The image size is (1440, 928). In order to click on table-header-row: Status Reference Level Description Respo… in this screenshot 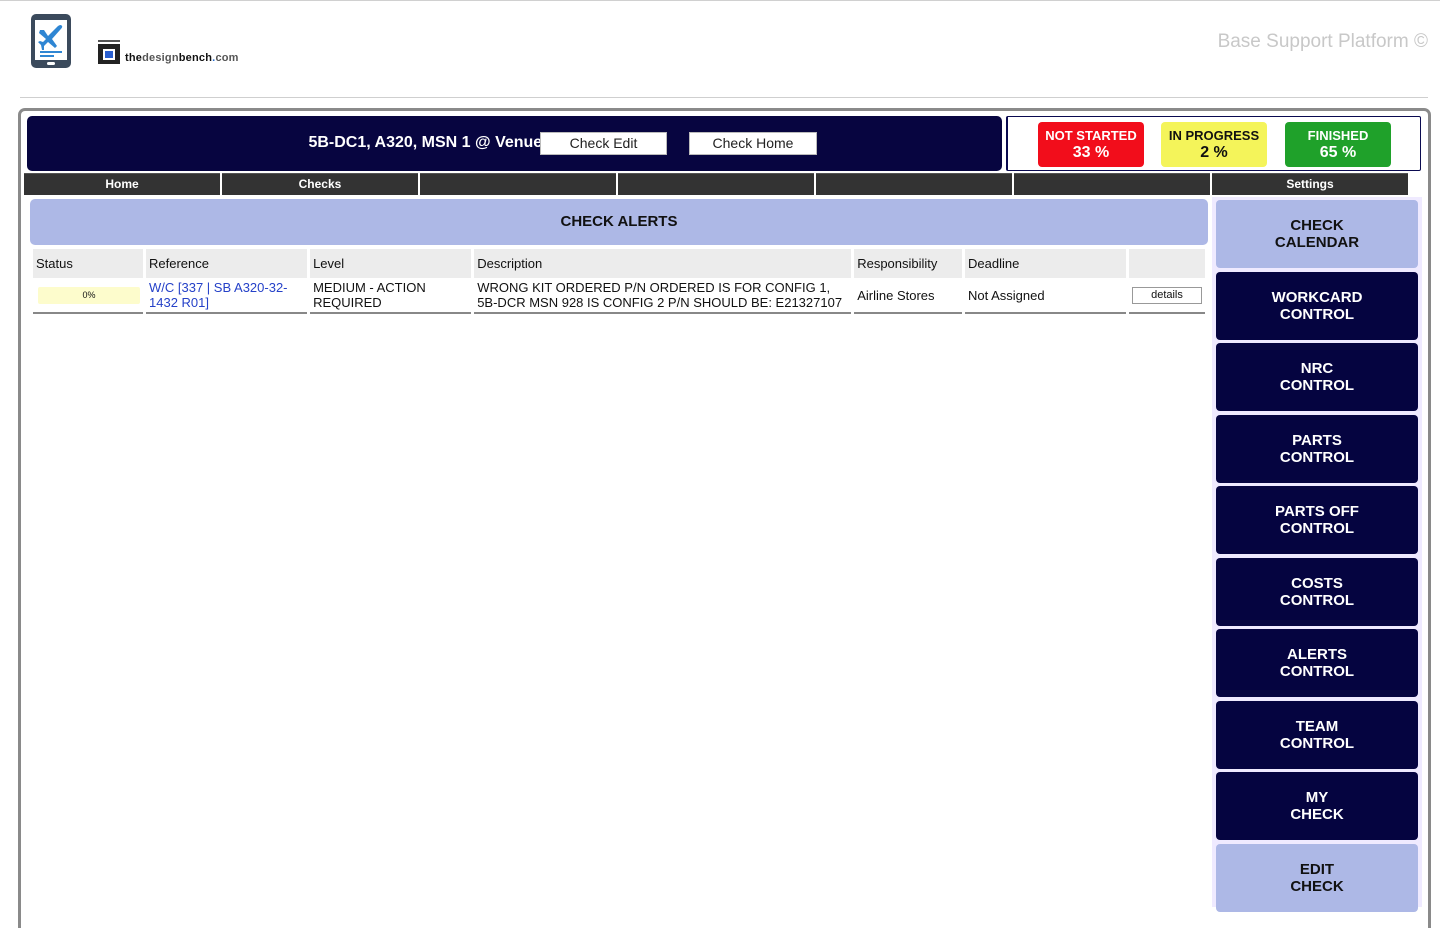, I will do `click(619, 263)`.